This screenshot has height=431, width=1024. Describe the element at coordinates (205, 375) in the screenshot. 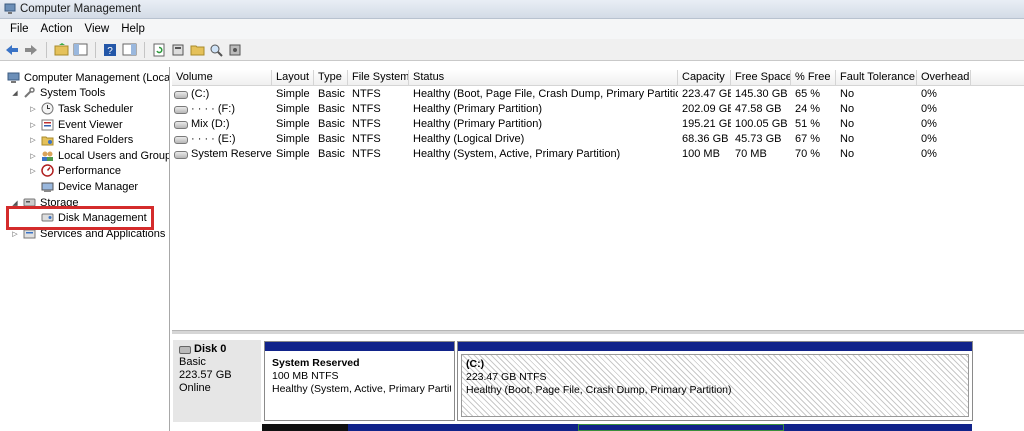

I see `disk-size: 223.57 GB` at that location.